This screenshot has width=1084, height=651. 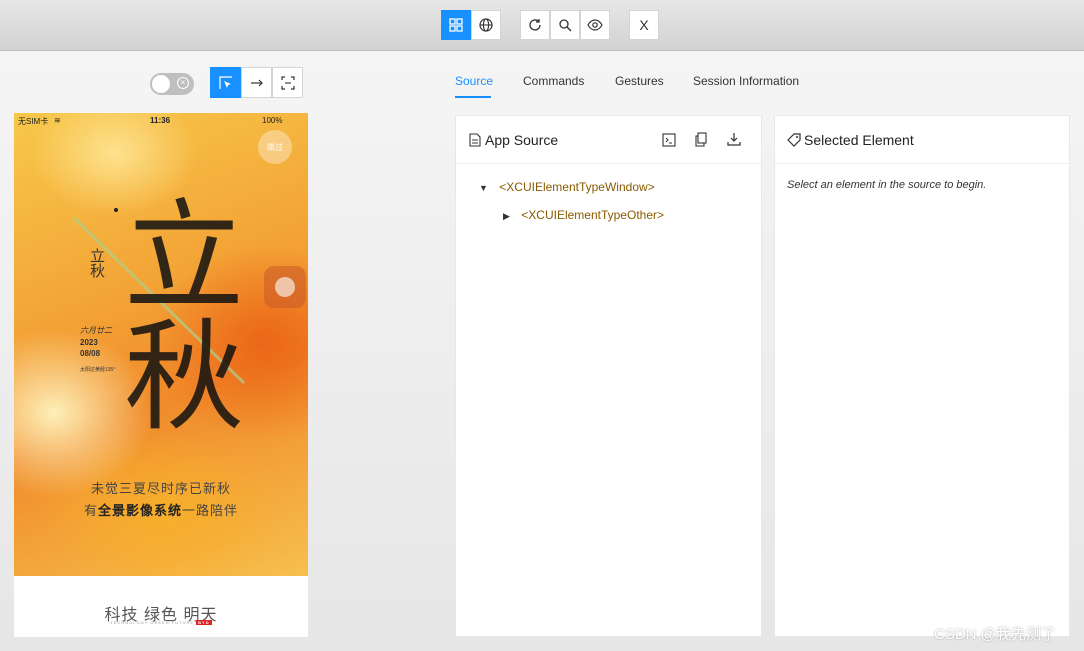 I want to click on globe-icon, so click(x=486, y=25).